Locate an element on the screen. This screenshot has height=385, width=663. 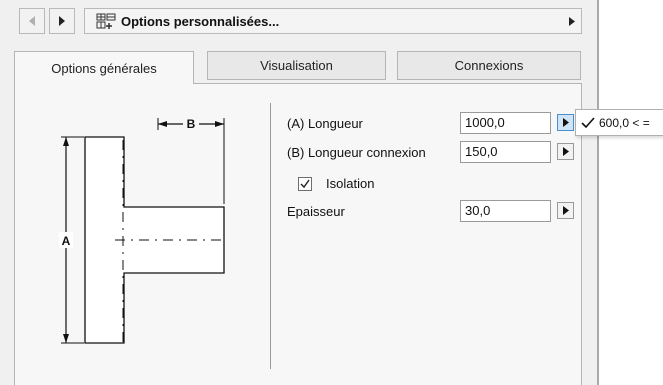
connection-length-label: (B) Longueur connexion is located at coordinates (356, 152).